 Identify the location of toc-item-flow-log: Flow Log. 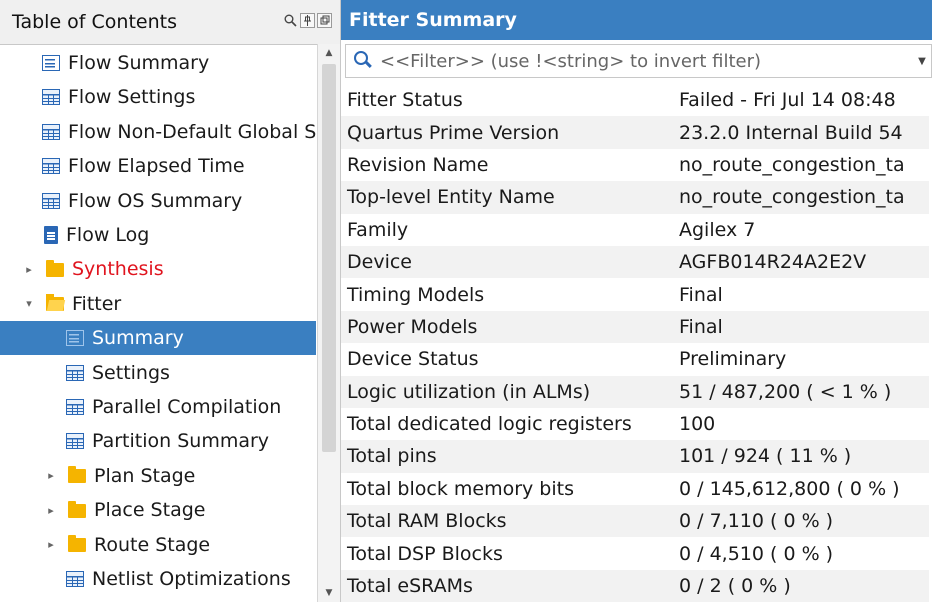
(158, 235).